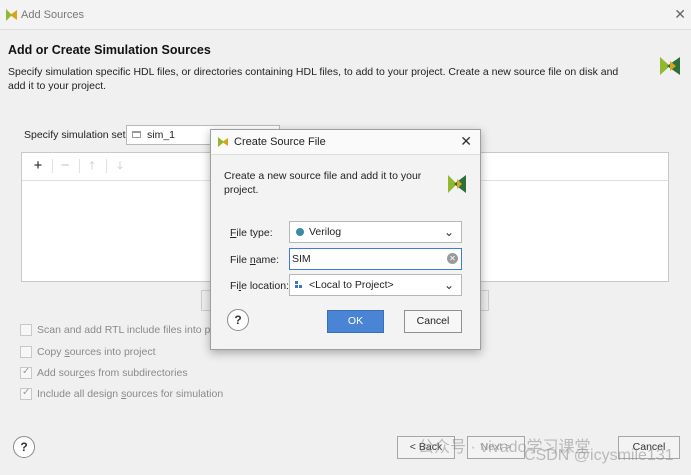  Describe the element at coordinates (65, 166) in the screenshot. I see `remove-files-button: −` at that location.